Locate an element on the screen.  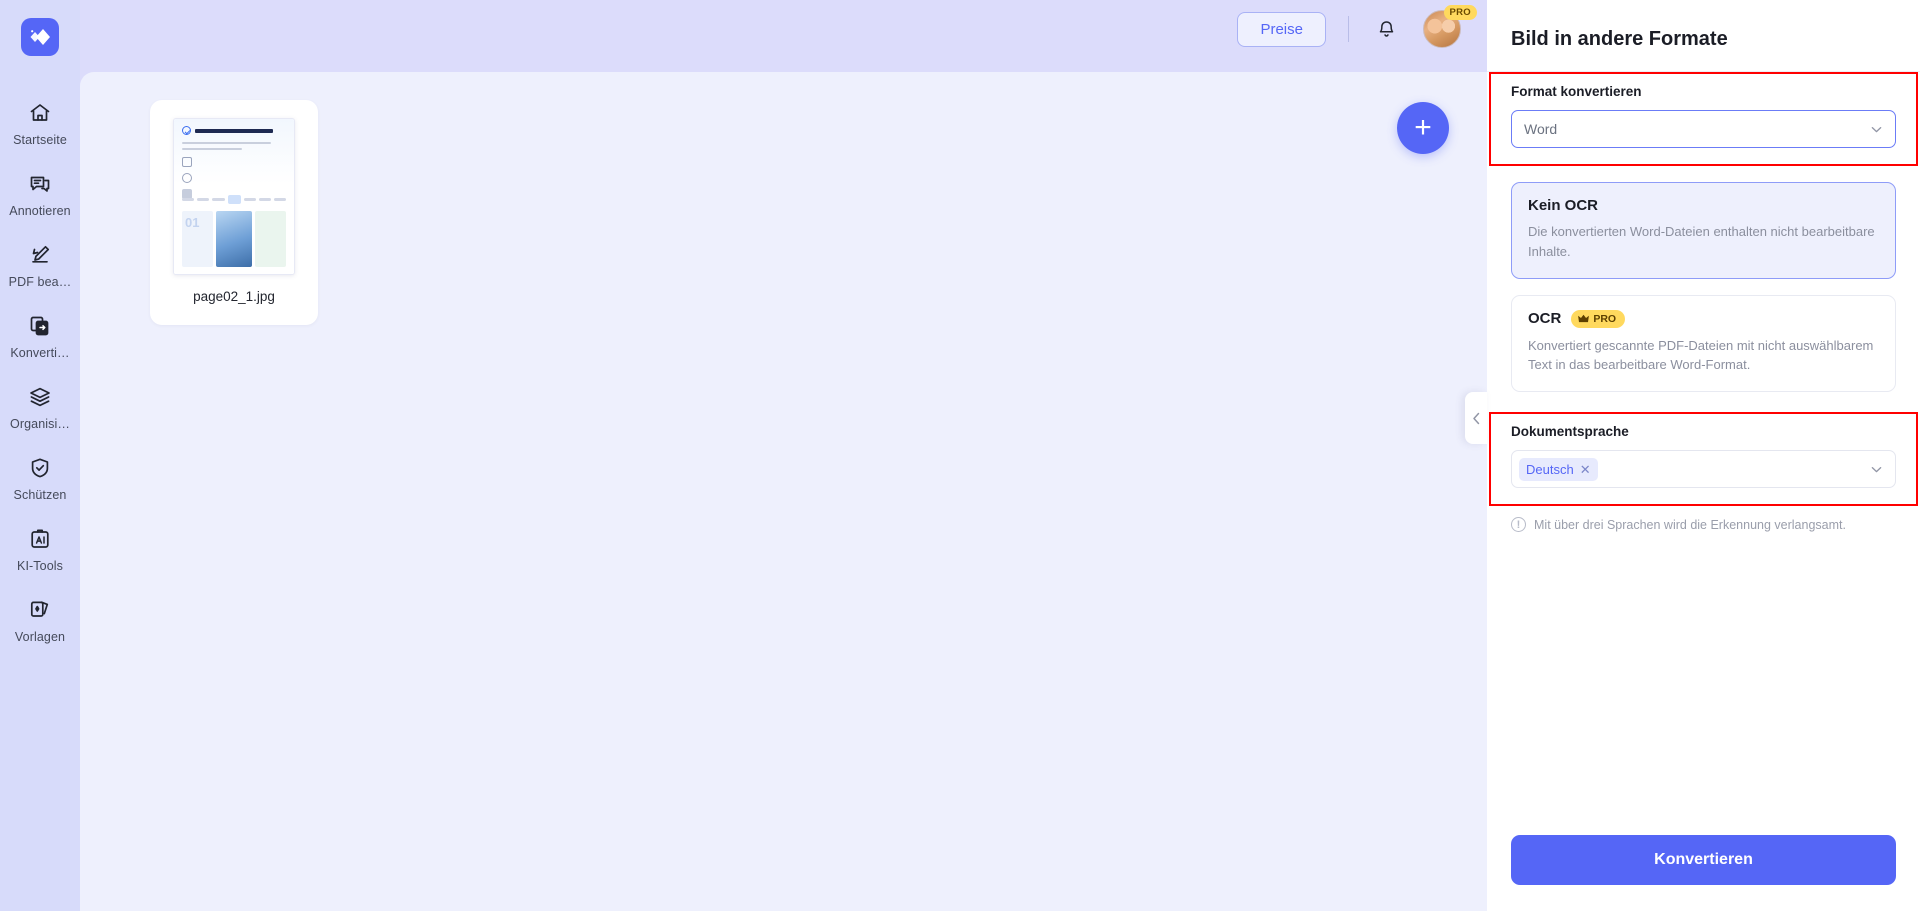
sidebar-item-vorlagen: Vorlagen is located at coordinates (40, 619).